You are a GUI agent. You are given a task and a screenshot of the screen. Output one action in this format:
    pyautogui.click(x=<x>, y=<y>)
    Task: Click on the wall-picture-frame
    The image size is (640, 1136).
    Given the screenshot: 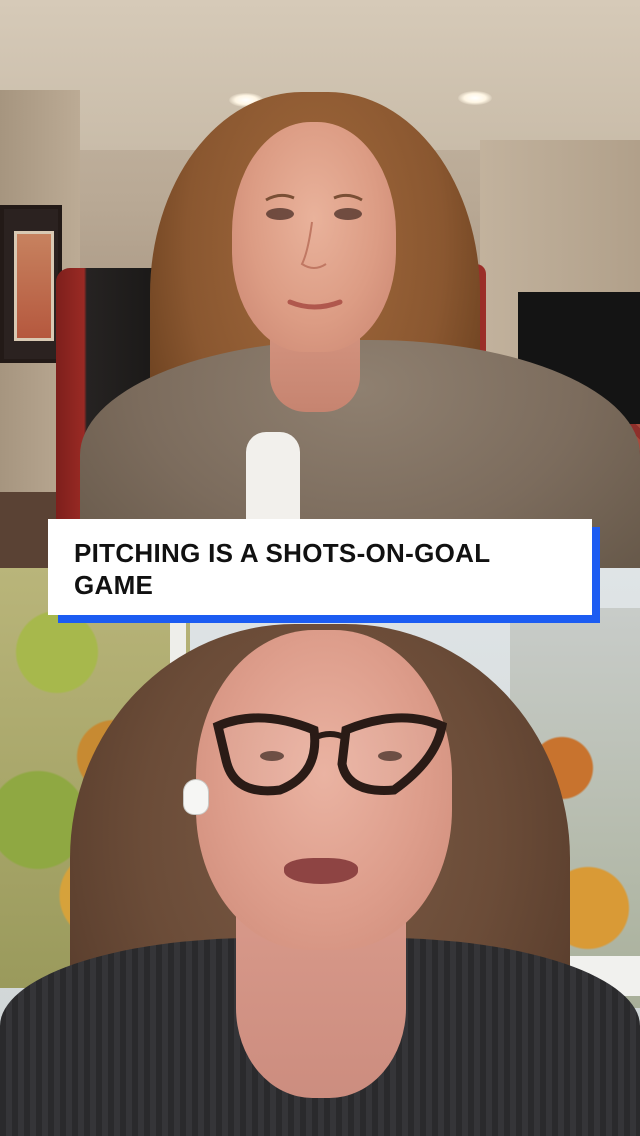 What is the action you would take?
    pyautogui.click(x=31, y=284)
    